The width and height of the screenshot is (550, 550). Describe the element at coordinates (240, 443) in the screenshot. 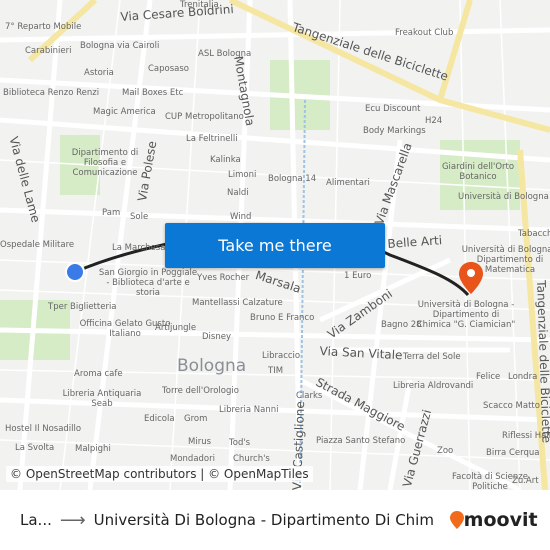

I see `poi-label: Tod's` at that location.